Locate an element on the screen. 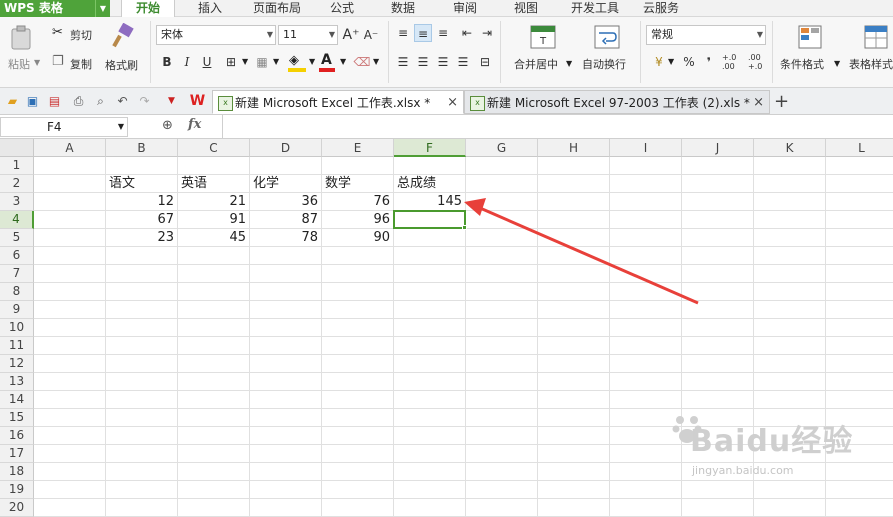 The width and height of the screenshot is (893, 517). cell-h17 is located at coordinates (574, 454).